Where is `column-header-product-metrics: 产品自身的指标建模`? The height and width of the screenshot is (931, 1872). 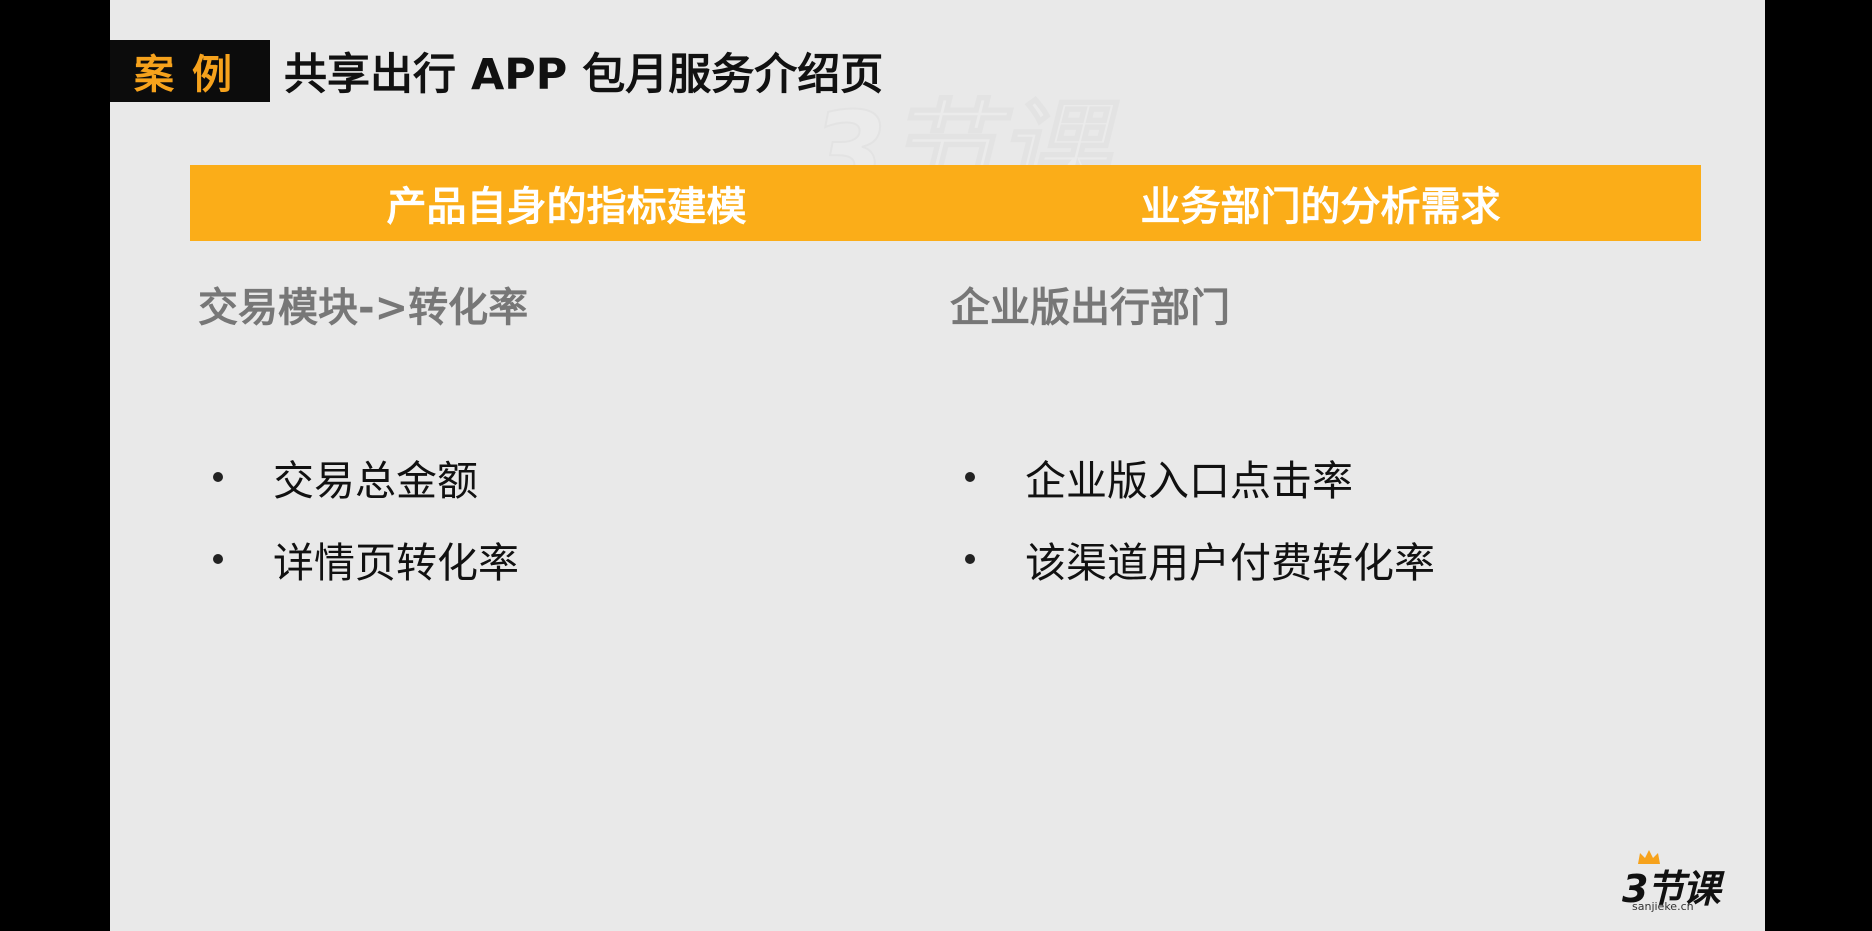
column-header-product-metrics: 产品自身的指标建模 is located at coordinates (566, 203).